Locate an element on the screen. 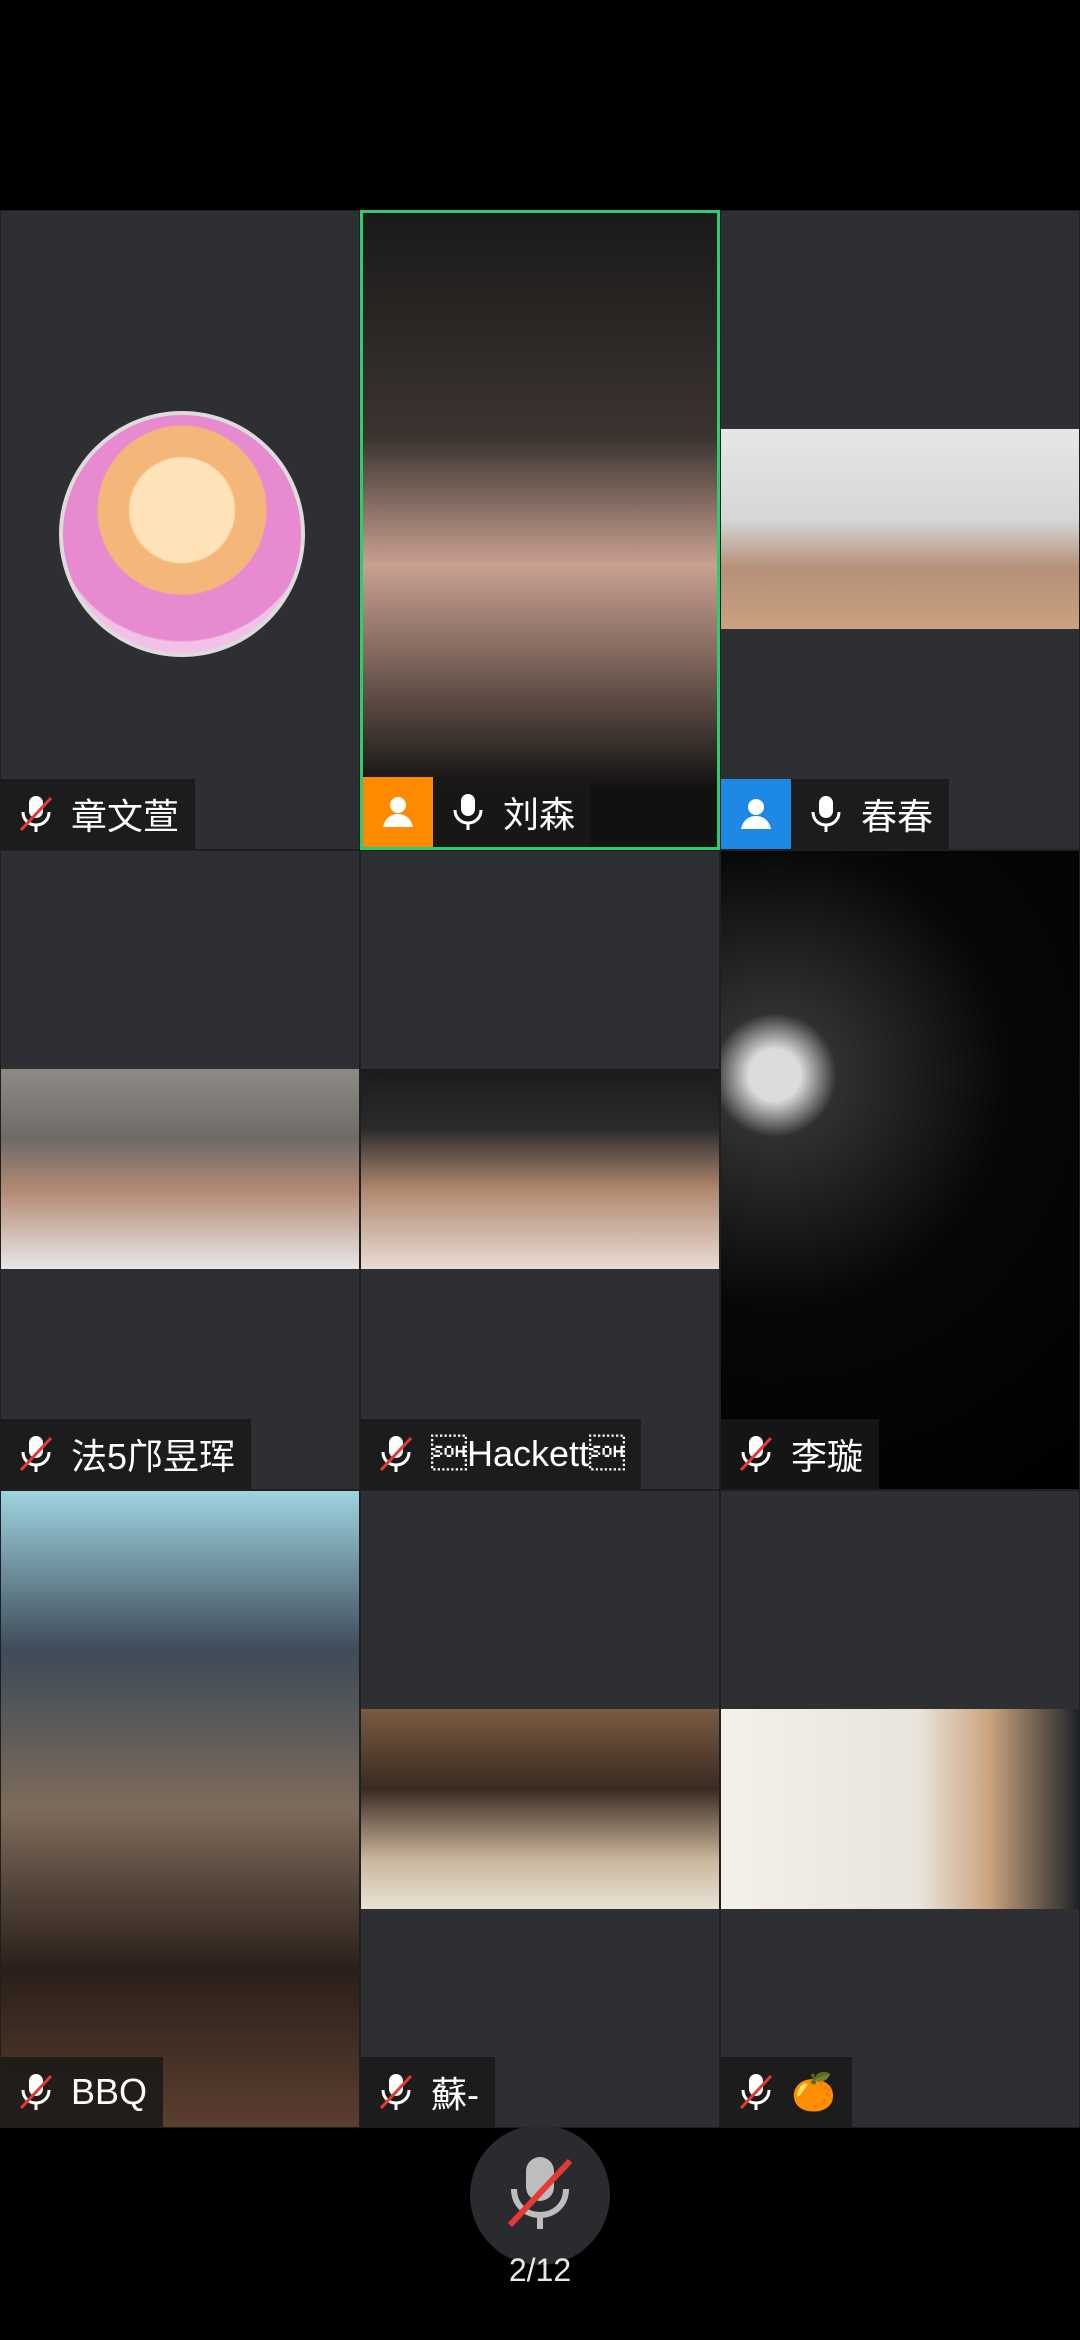  participant-tile-2: 刘森 is located at coordinates (540, 530).